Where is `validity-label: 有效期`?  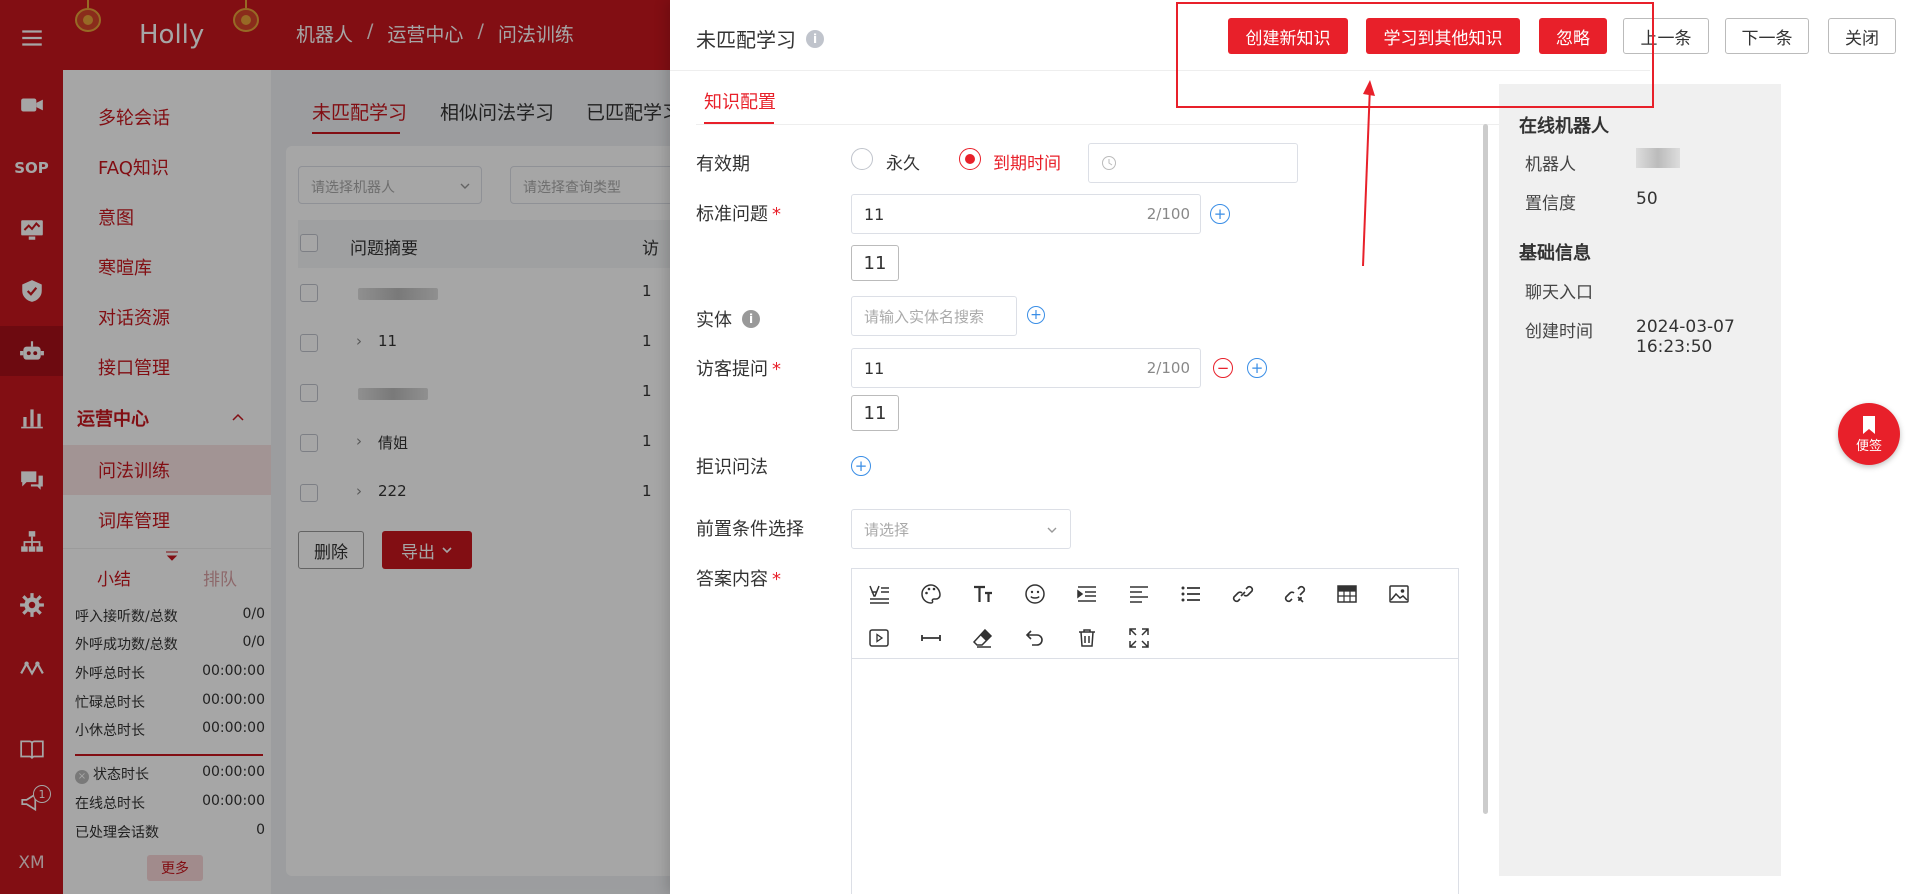
validity-label: 有效期 is located at coordinates (723, 164).